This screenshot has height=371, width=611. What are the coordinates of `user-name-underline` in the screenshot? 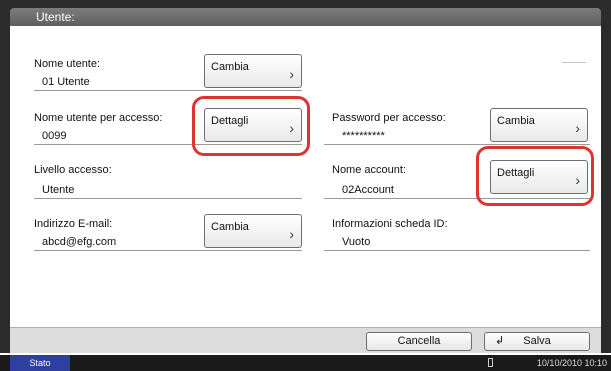 It's located at (168, 90).